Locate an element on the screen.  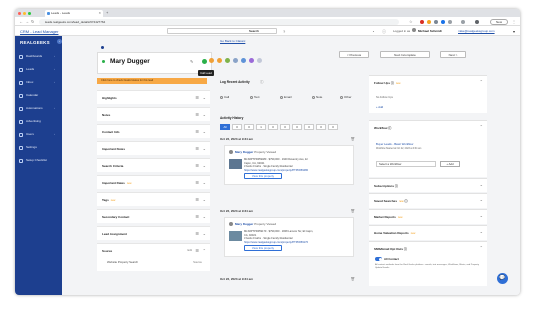
email-icon is located at coordinates (219, 60).